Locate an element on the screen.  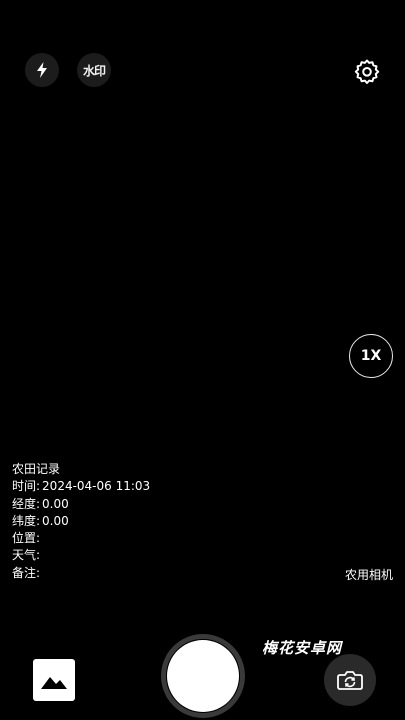
image-gallery-icon is located at coordinates (54, 683).